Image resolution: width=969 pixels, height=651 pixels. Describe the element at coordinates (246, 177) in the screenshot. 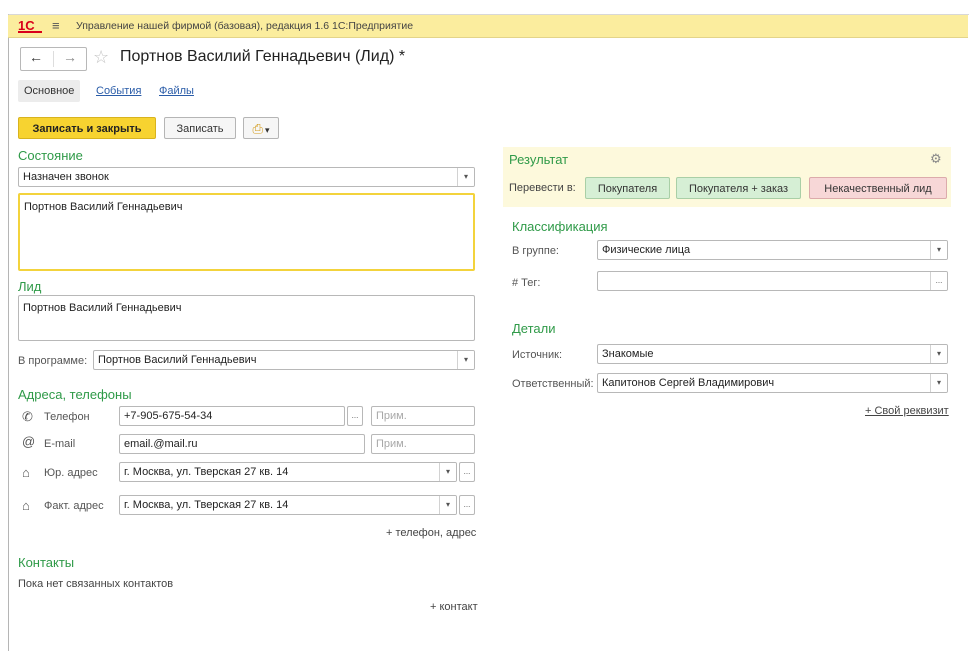

I see `state-select: Назначен звонок ▾` at that location.